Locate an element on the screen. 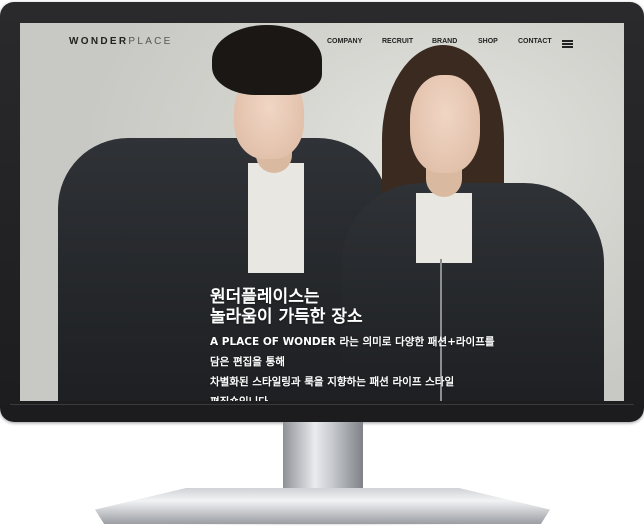 The height and width of the screenshot is (529, 644). hero-title-line-2: 놀라움이 가득한 장소 is located at coordinates (286, 317).